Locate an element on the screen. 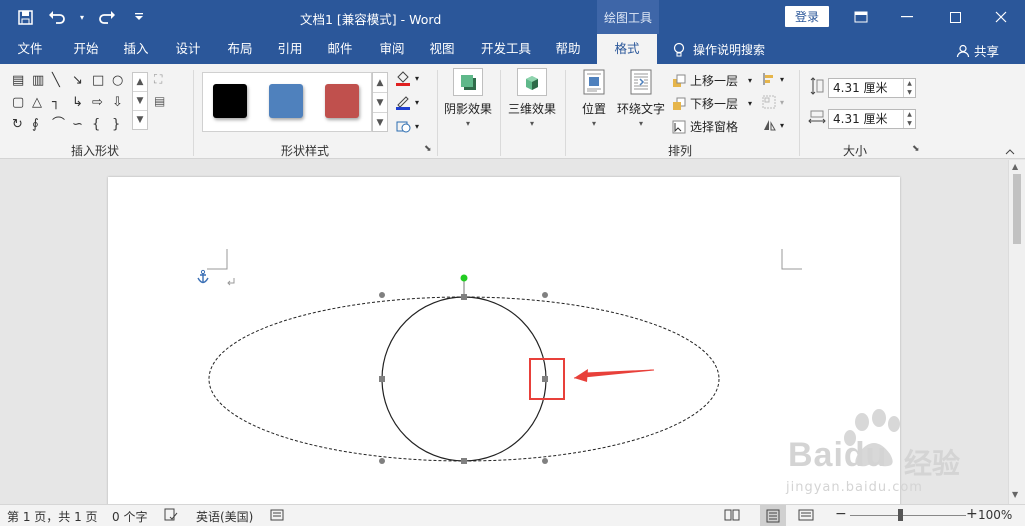 The image size is (1025, 526). tab-design: 设计 is located at coordinates (188, 49).